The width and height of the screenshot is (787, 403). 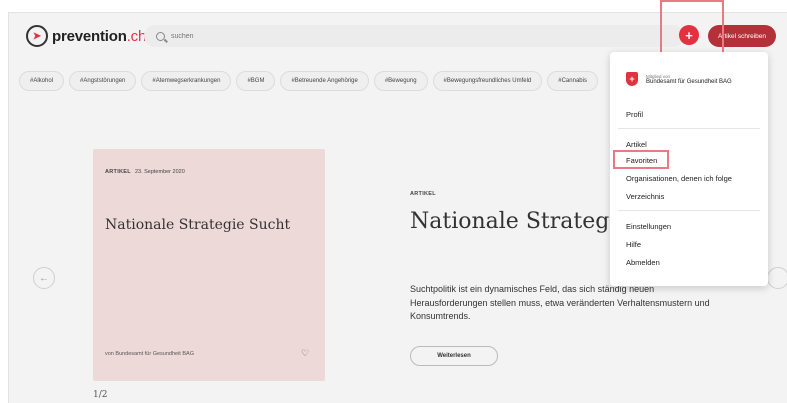 What do you see at coordinates (198, 225) in the screenshot?
I see `card-title: Nationale Strategie Sucht` at bounding box center [198, 225].